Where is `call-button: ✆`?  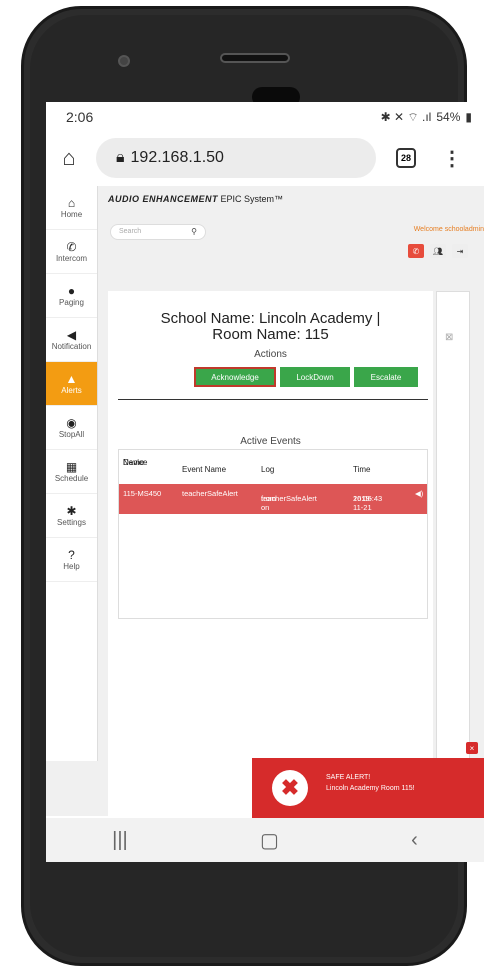
call-button: ✆ is located at coordinates (416, 251).